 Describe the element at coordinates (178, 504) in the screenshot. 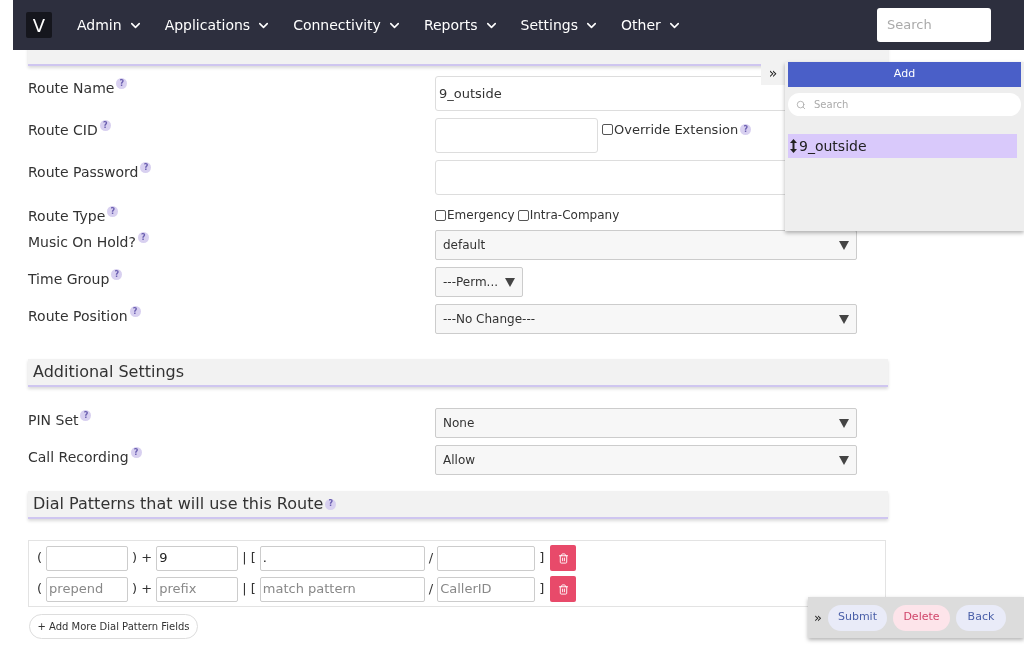

I see `section-title: Dial Patterns that will use this Route` at that location.